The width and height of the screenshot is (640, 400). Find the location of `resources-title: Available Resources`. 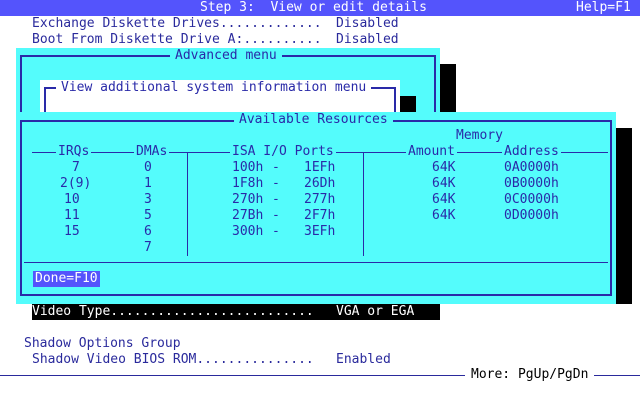

resources-title: Available Resources is located at coordinates (313, 120).